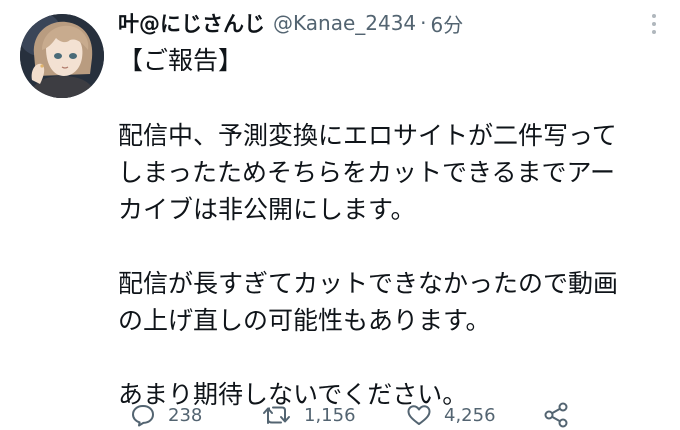 The image size is (680, 430). What do you see at coordinates (654, 24) in the screenshot?
I see `more-dots-icon` at bounding box center [654, 24].